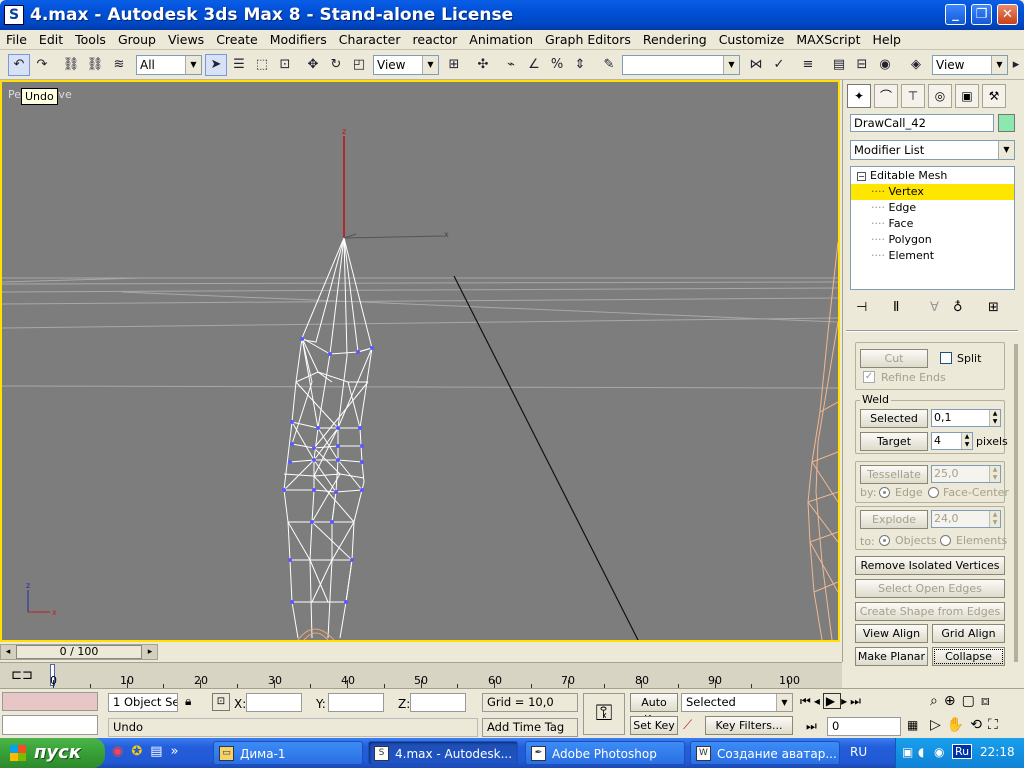 Image resolution: width=1024 pixels, height=768 pixels. I want to click on start-button: пуск, so click(52, 753).